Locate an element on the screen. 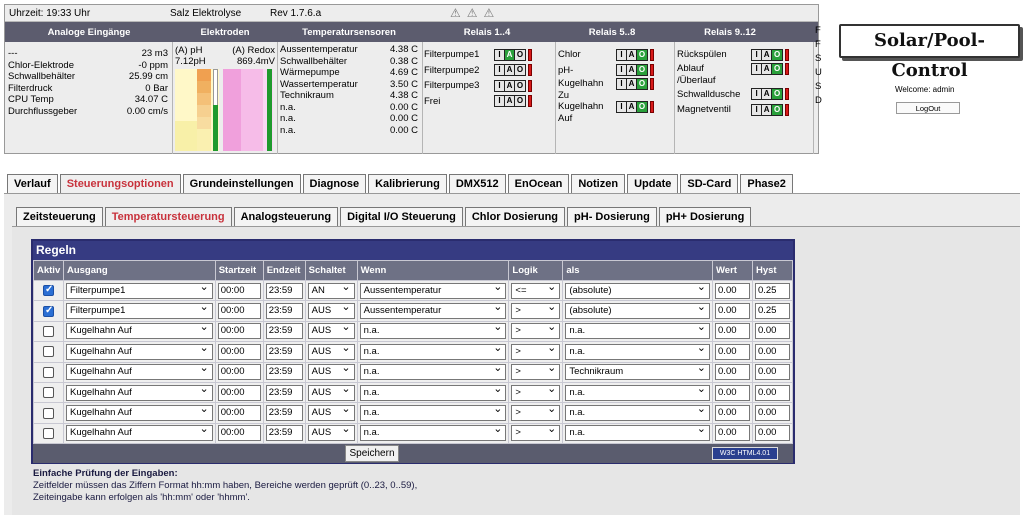 Image resolution: width=1024 pixels, height=515 pixels. rule-as-select: Technikraum is located at coordinates (638, 372).